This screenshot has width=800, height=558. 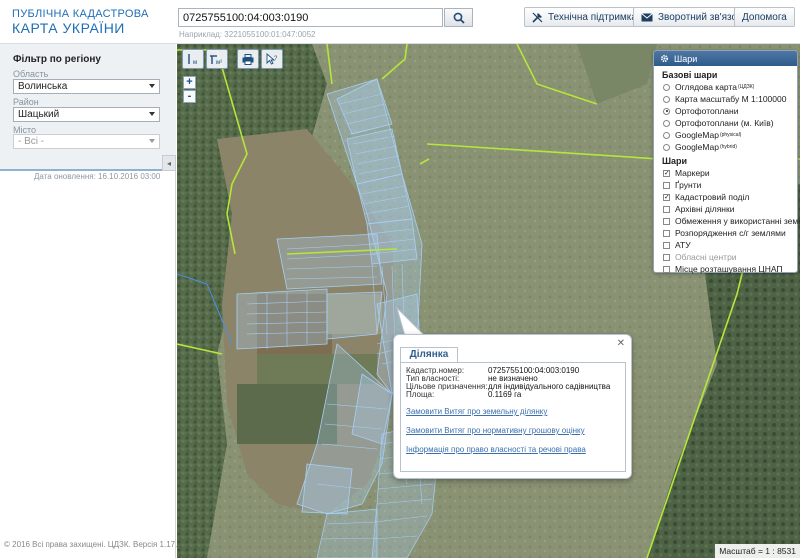 I want to click on area-value: 0.1169 га, so click(x=505, y=394).